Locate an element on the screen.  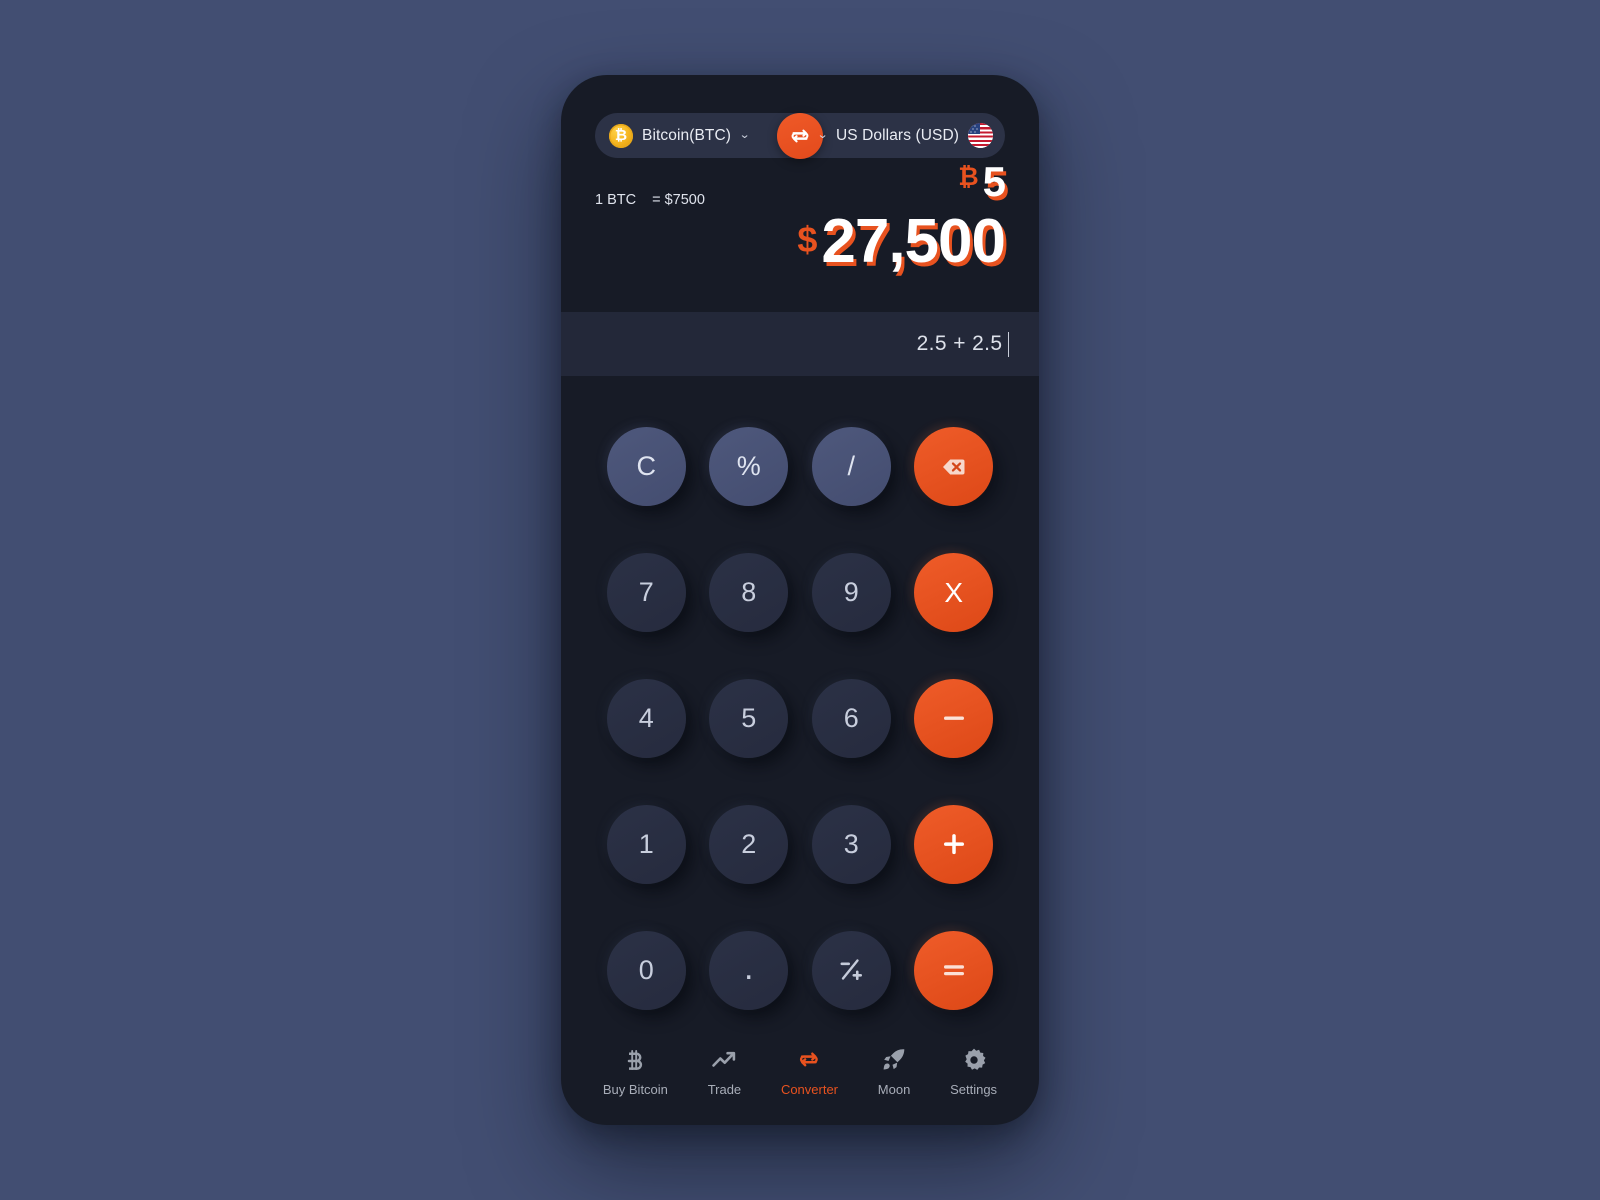
key-label: 0 is located at coordinates (646, 969).